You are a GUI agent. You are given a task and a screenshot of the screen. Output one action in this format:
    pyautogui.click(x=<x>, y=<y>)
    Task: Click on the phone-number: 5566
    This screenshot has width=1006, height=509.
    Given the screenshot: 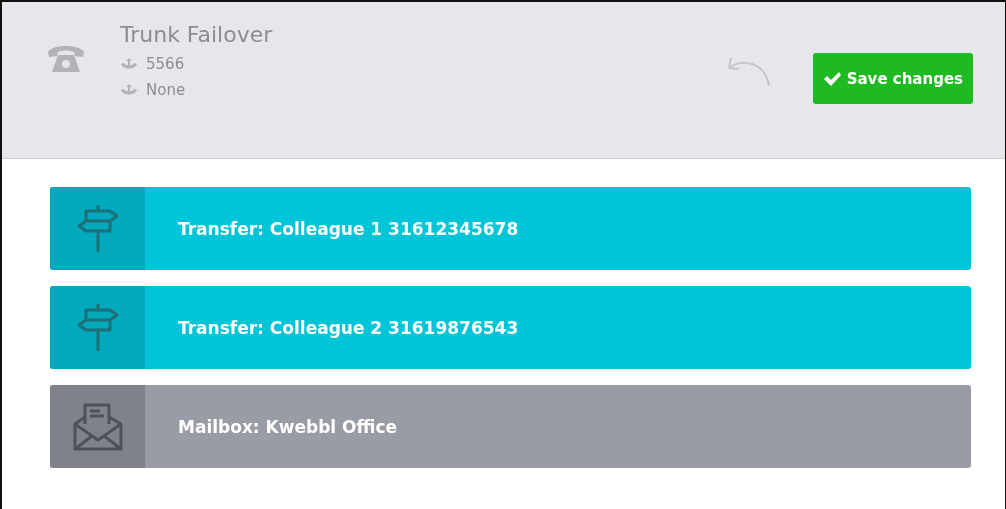 What is the action you would take?
    pyautogui.click(x=165, y=64)
    